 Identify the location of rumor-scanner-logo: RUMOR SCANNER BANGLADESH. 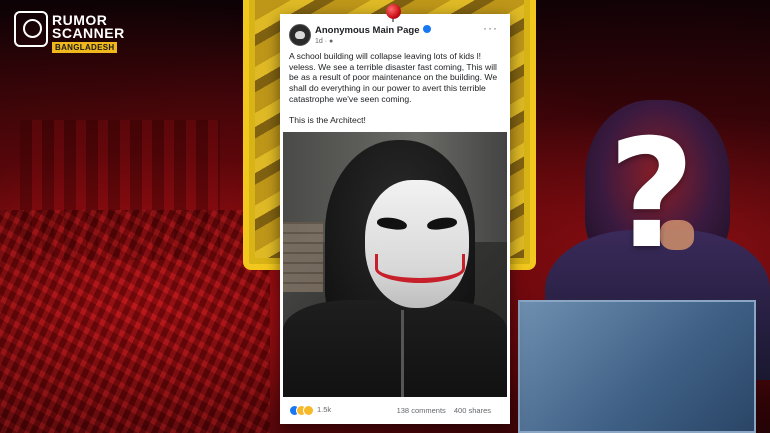
(69, 32).